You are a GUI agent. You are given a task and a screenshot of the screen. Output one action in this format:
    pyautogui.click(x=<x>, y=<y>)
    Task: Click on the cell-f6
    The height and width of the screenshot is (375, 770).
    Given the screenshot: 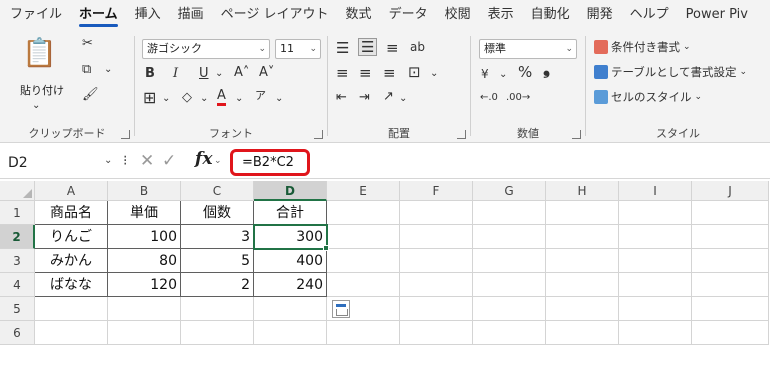 What is the action you would take?
    pyautogui.click(x=436, y=333)
    